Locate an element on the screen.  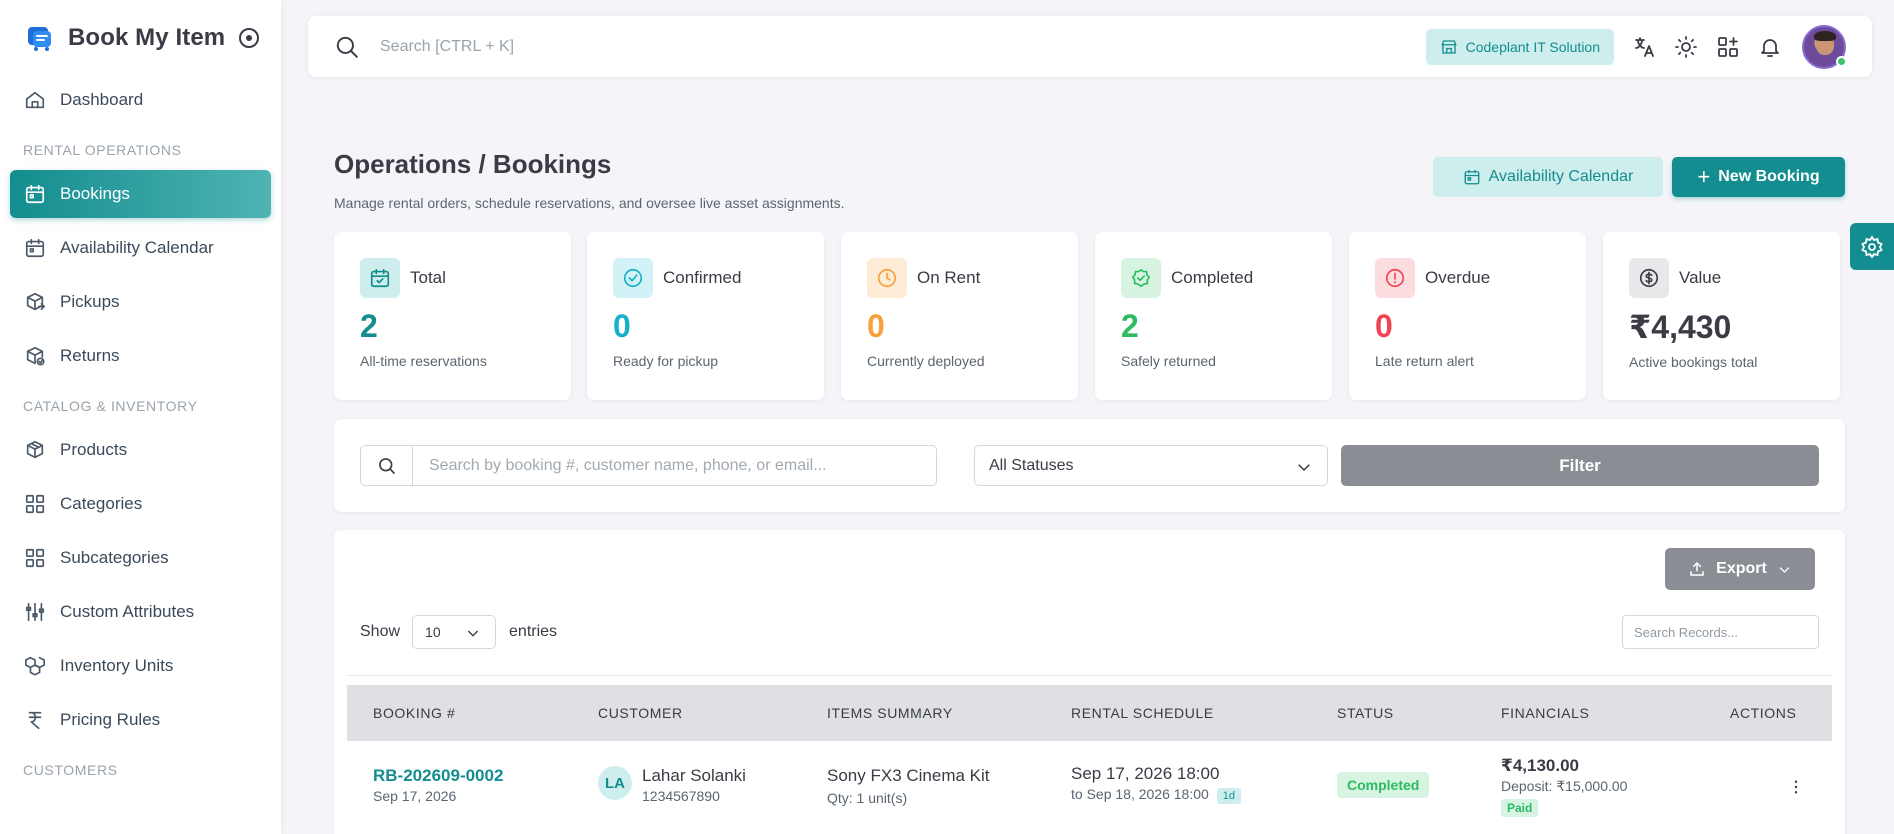
status-select: All Statuses is located at coordinates (1151, 465).